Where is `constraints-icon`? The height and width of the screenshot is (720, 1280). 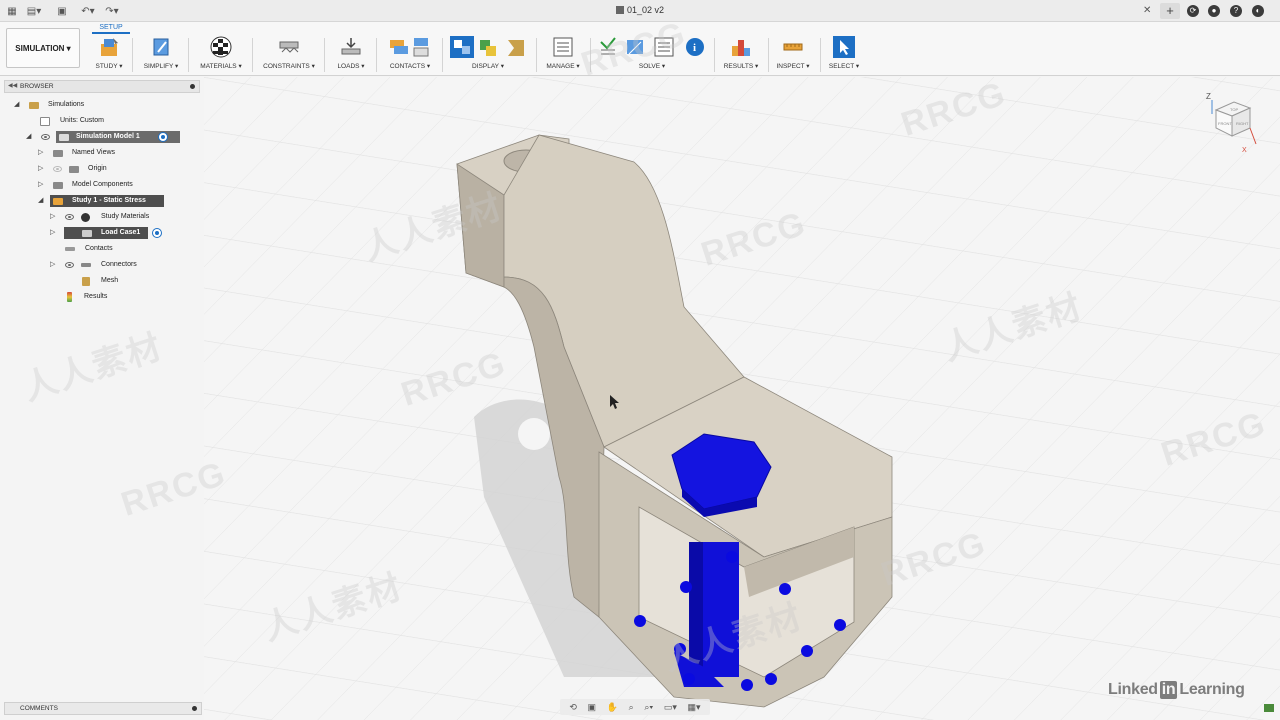 constraints-icon is located at coordinates (289, 47).